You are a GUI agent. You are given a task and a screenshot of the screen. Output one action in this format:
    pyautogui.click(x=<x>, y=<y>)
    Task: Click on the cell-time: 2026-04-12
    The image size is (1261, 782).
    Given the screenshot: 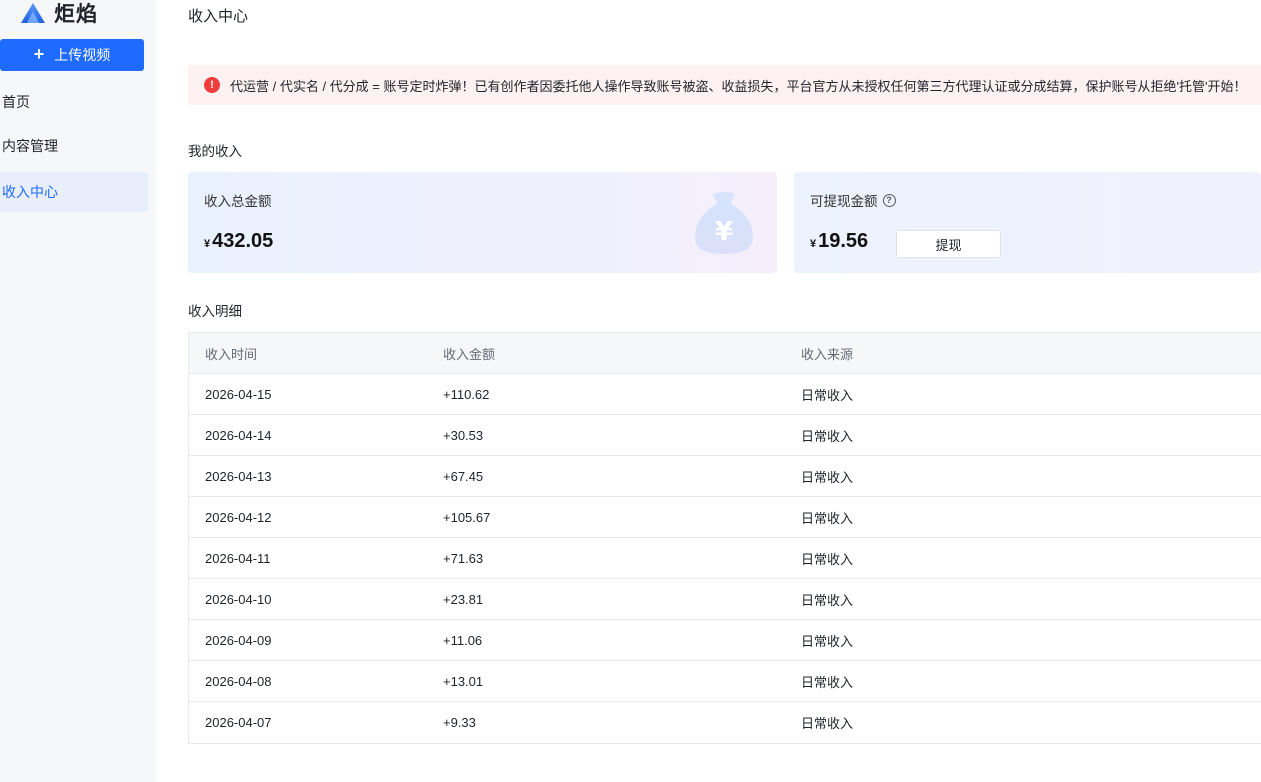 What is the action you would take?
    pyautogui.click(x=238, y=517)
    